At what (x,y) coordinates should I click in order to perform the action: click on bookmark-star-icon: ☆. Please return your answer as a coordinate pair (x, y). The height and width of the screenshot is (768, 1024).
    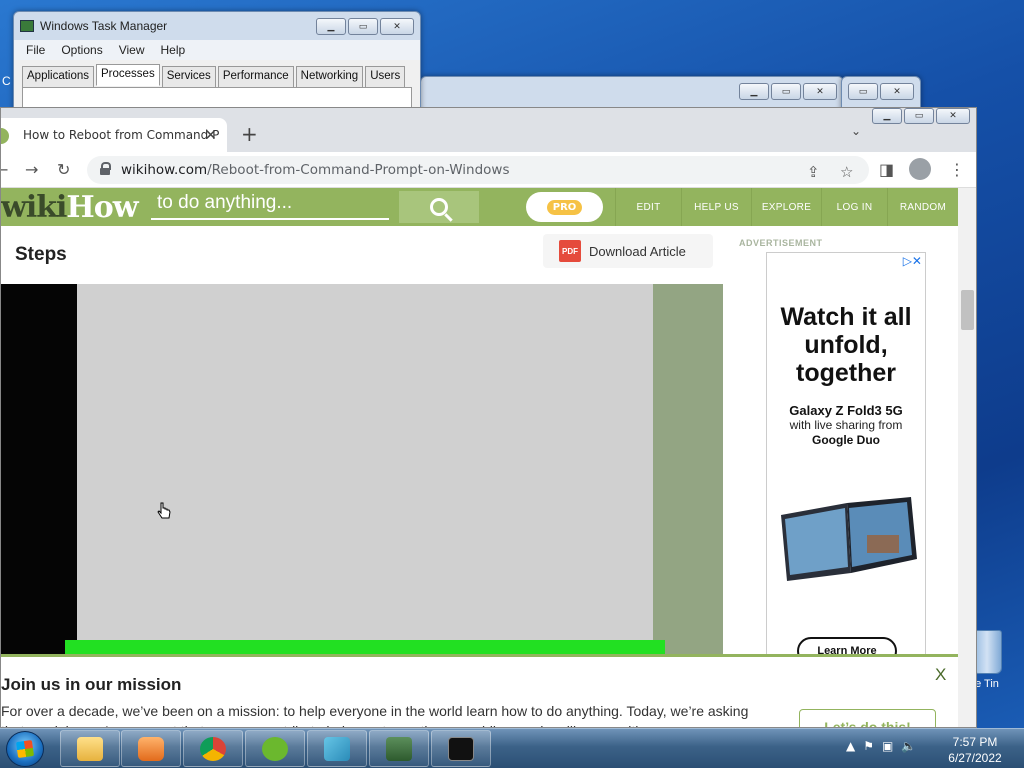
    Looking at the image, I should click on (846, 172).